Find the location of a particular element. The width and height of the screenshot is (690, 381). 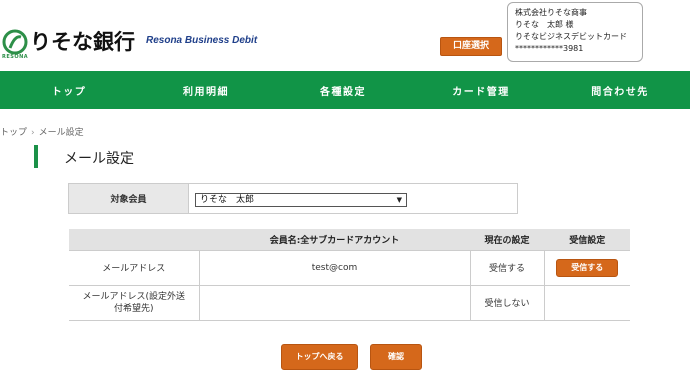

card-number: ************3981 is located at coordinates (549, 48).